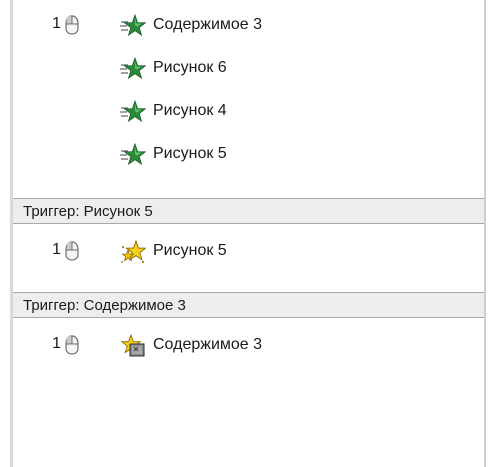 The image size is (494, 467). What do you see at coordinates (88, 211) in the screenshot?
I see `trigger-header-label: Триггер: Рисунок 5` at bounding box center [88, 211].